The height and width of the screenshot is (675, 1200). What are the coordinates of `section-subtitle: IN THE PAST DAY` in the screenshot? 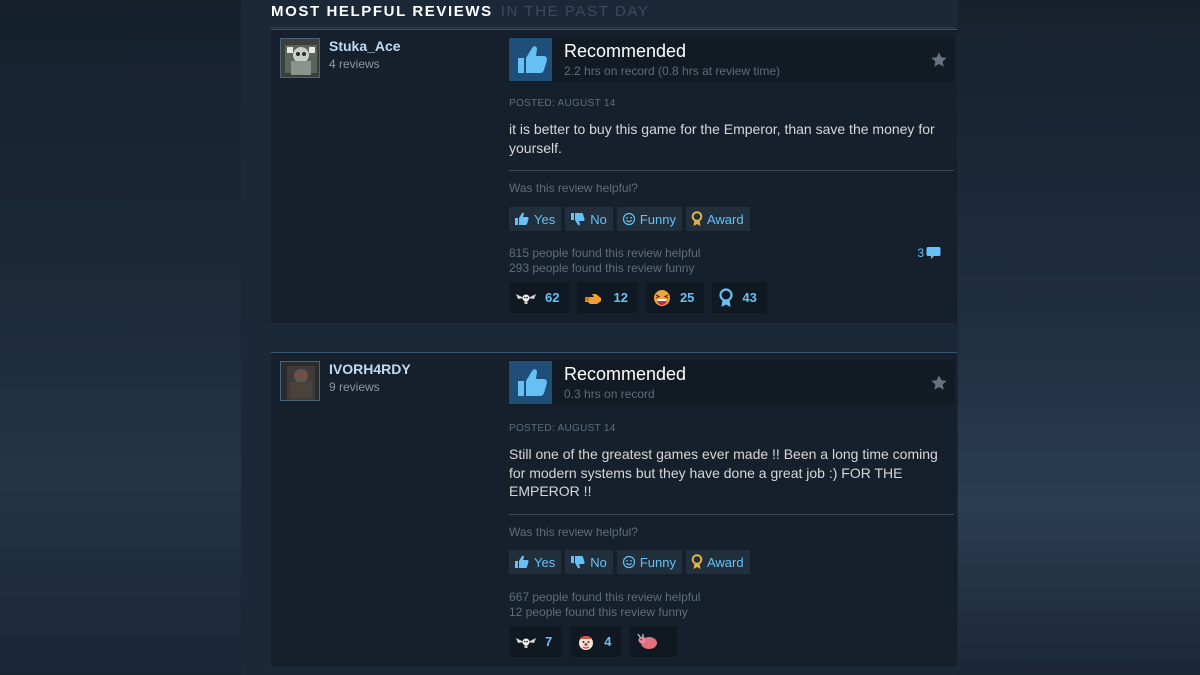 It's located at (575, 11).